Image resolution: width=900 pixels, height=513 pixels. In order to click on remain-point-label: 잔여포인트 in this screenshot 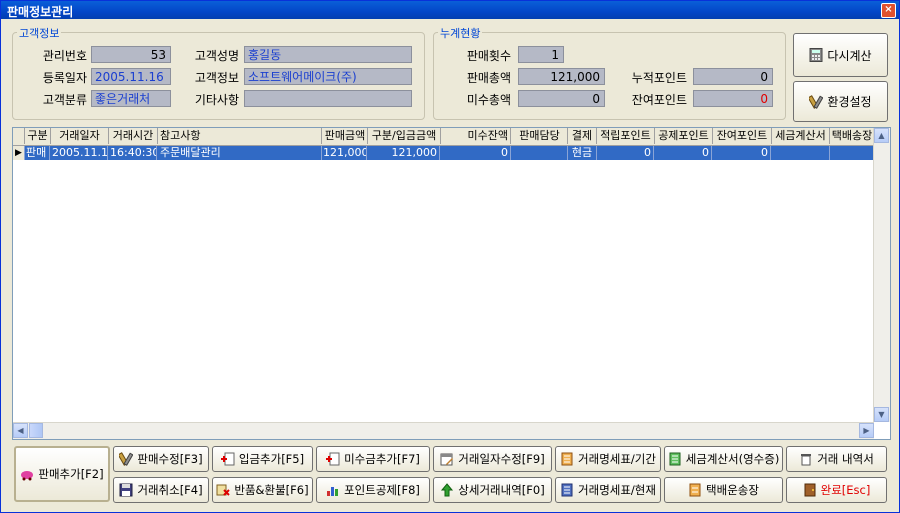, I will do `click(659, 100)`.